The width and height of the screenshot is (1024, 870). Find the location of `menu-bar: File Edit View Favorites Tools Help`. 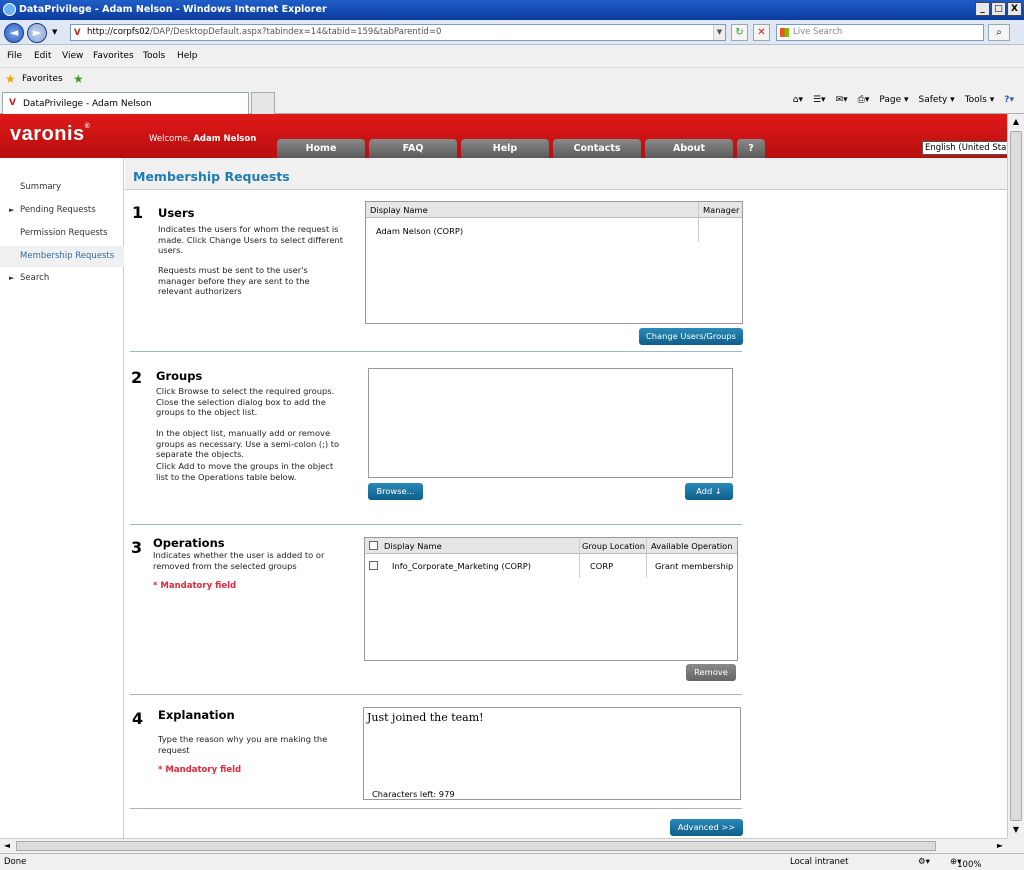

menu-bar: File Edit View Favorites Tools Help is located at coordinates (512, 56).